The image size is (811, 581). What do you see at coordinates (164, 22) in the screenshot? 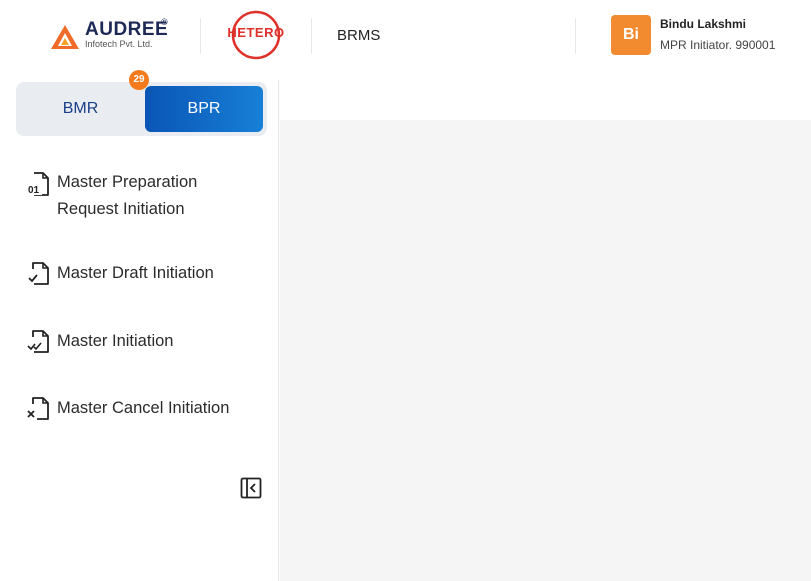
I see `registered-mark: ®` at bounding box center [164, 22].